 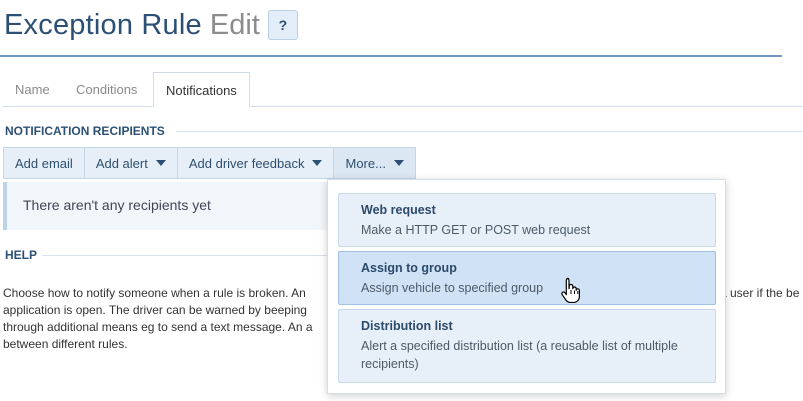 I want to click on add-alert-label: Add alert, so click(x=121, y=163).